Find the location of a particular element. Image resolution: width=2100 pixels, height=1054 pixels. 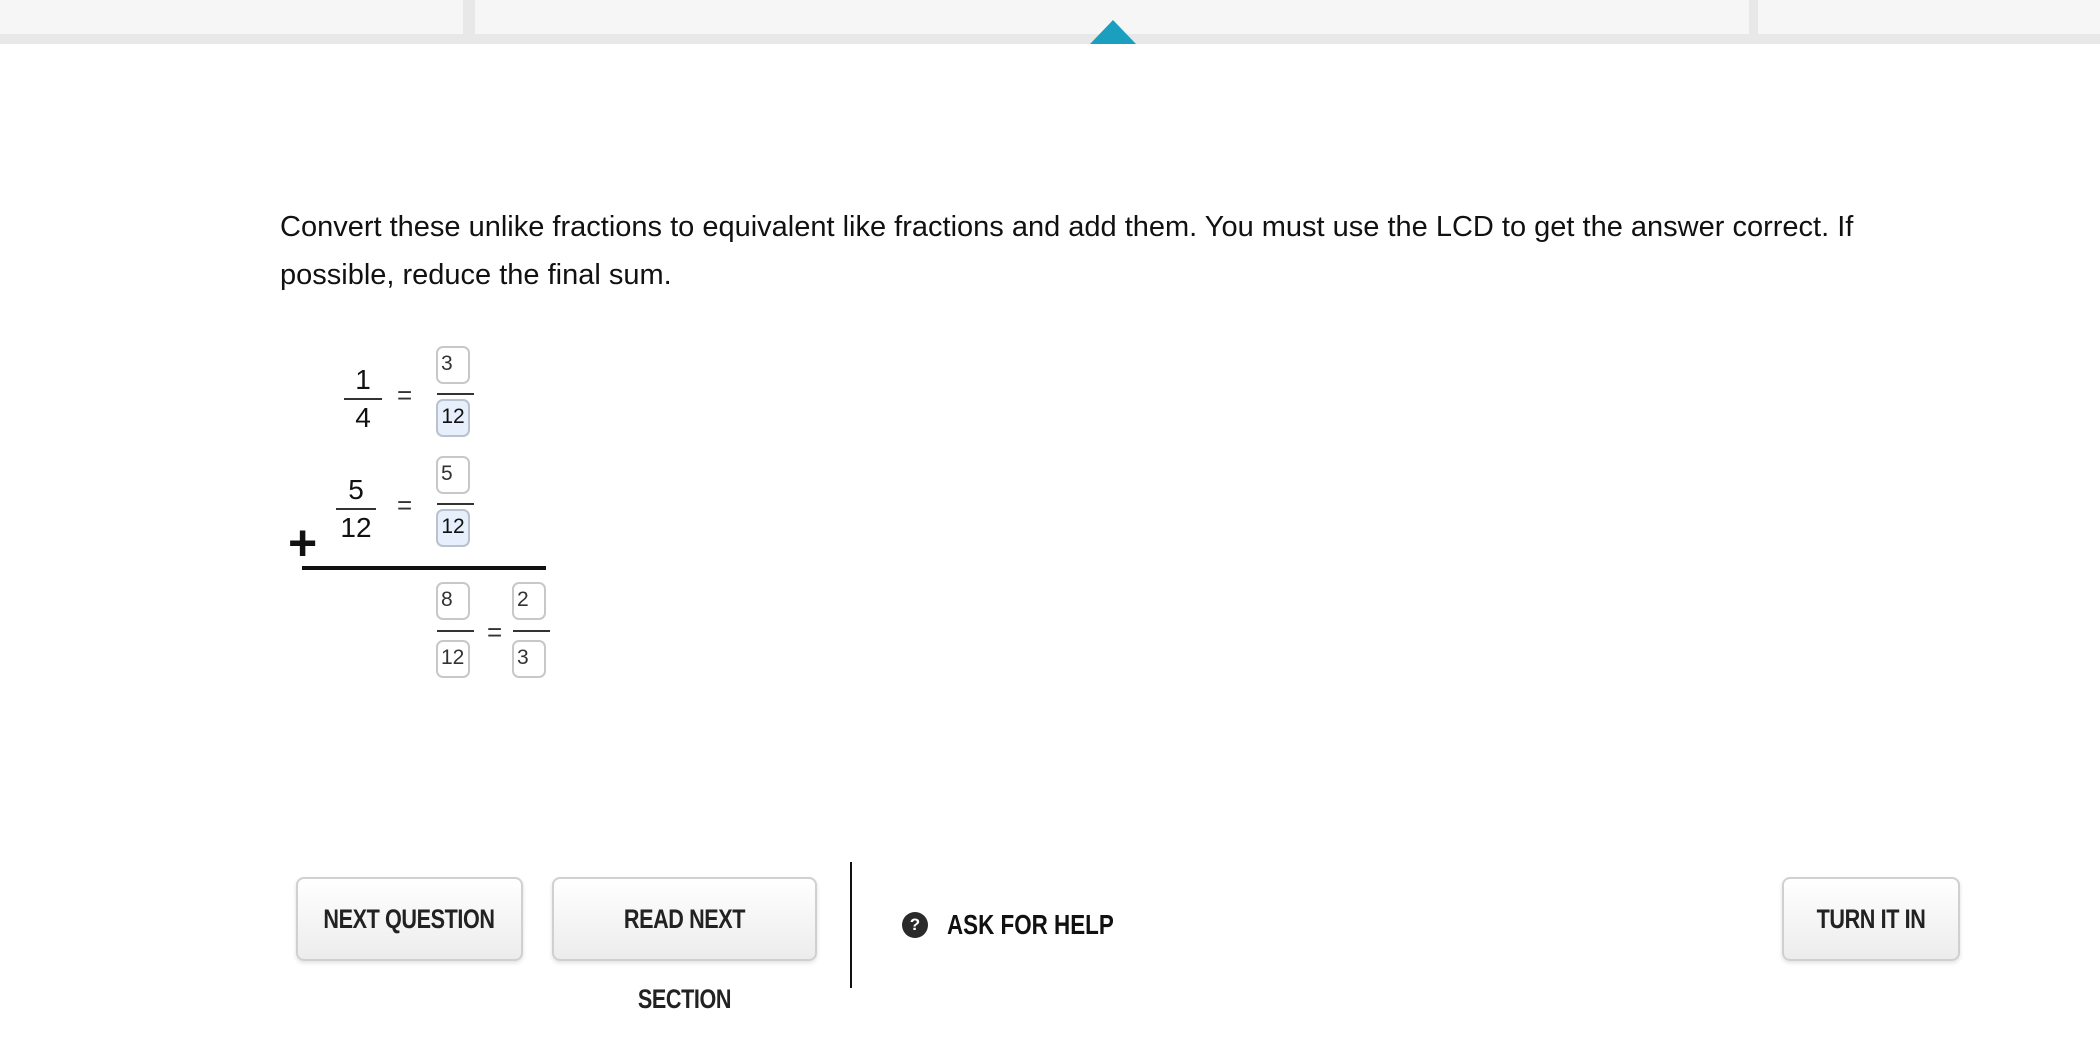

fraction-1-equiv-denominator-input: 12 is located at coordinates (453, 418).